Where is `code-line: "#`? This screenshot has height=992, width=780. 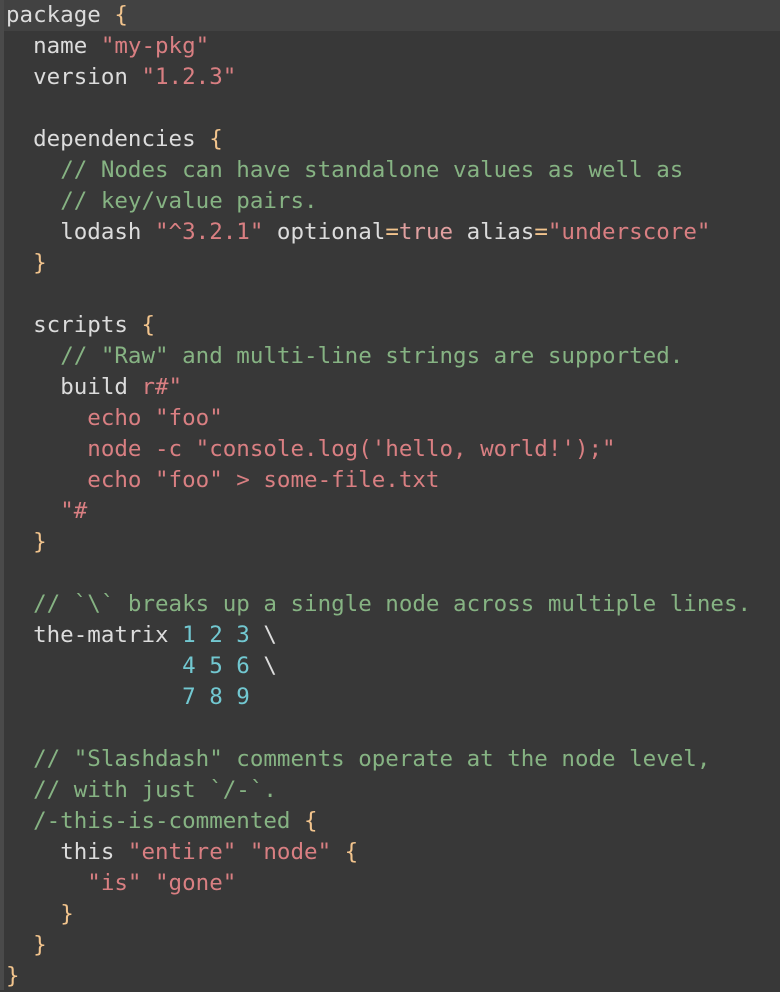 code-line: "# is located at coordinates (392, 511).